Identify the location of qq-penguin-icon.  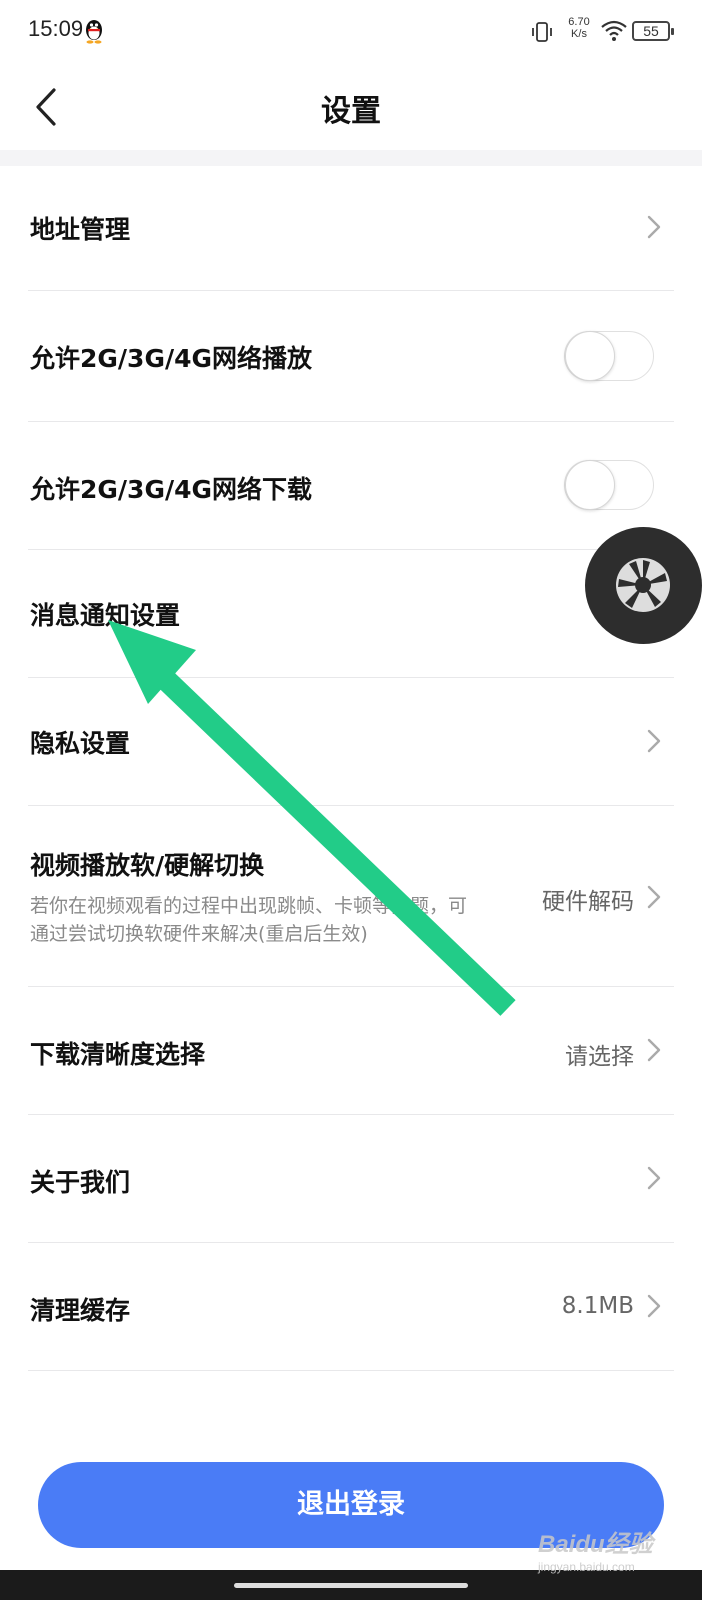
(94, 32).